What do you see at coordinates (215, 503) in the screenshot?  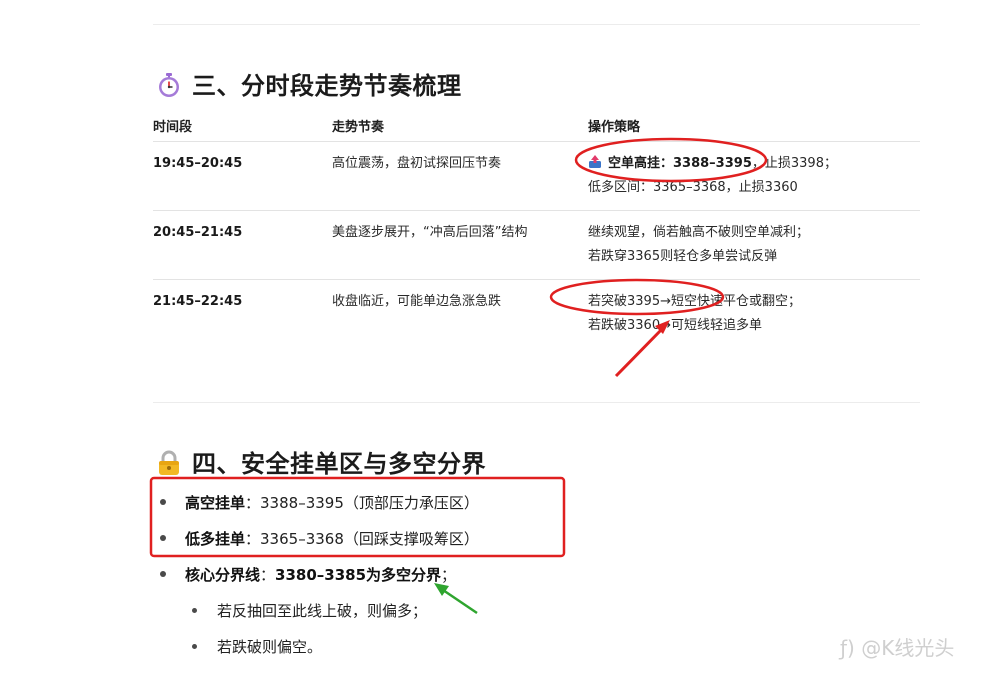 I see `item-label: 高空挂单` at bounding box center [215, 503].